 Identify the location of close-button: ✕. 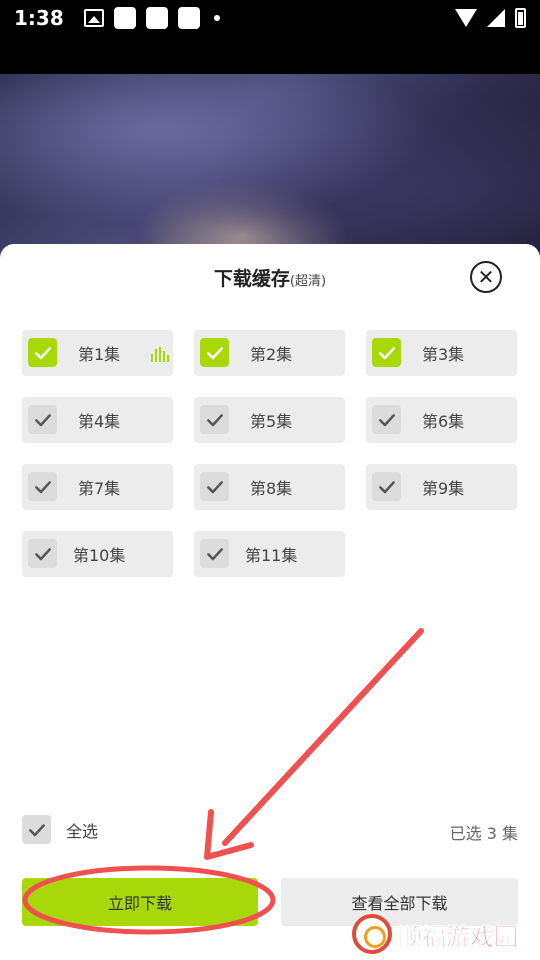
(486, 277).